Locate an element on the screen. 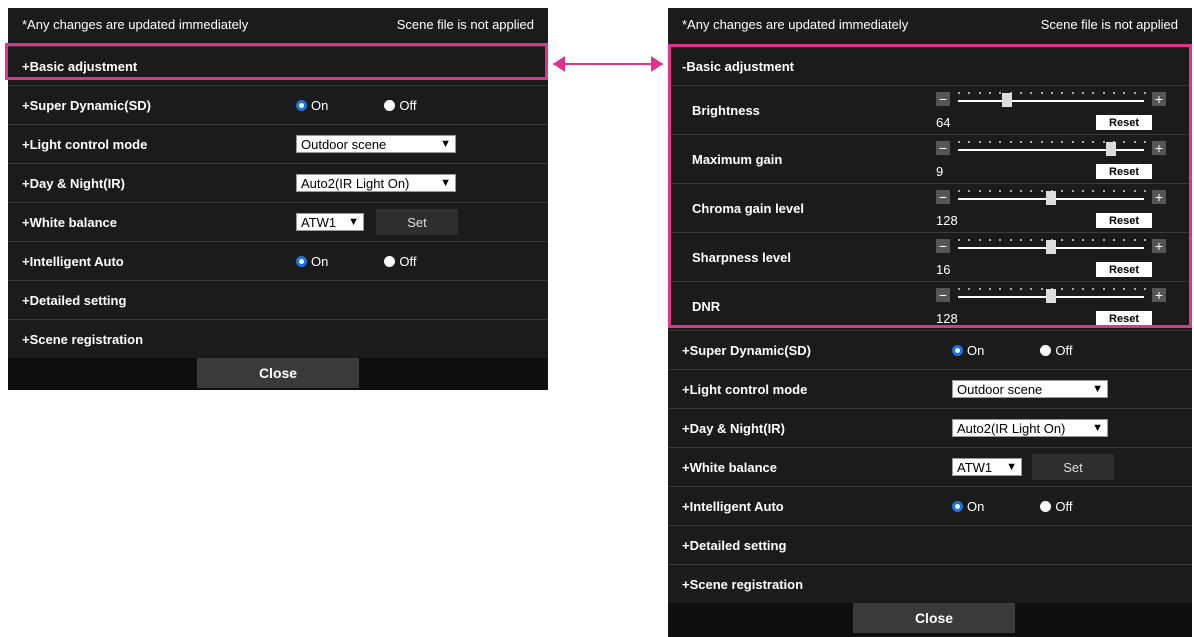  arrow-right-head is located at coordinates (657, 64).